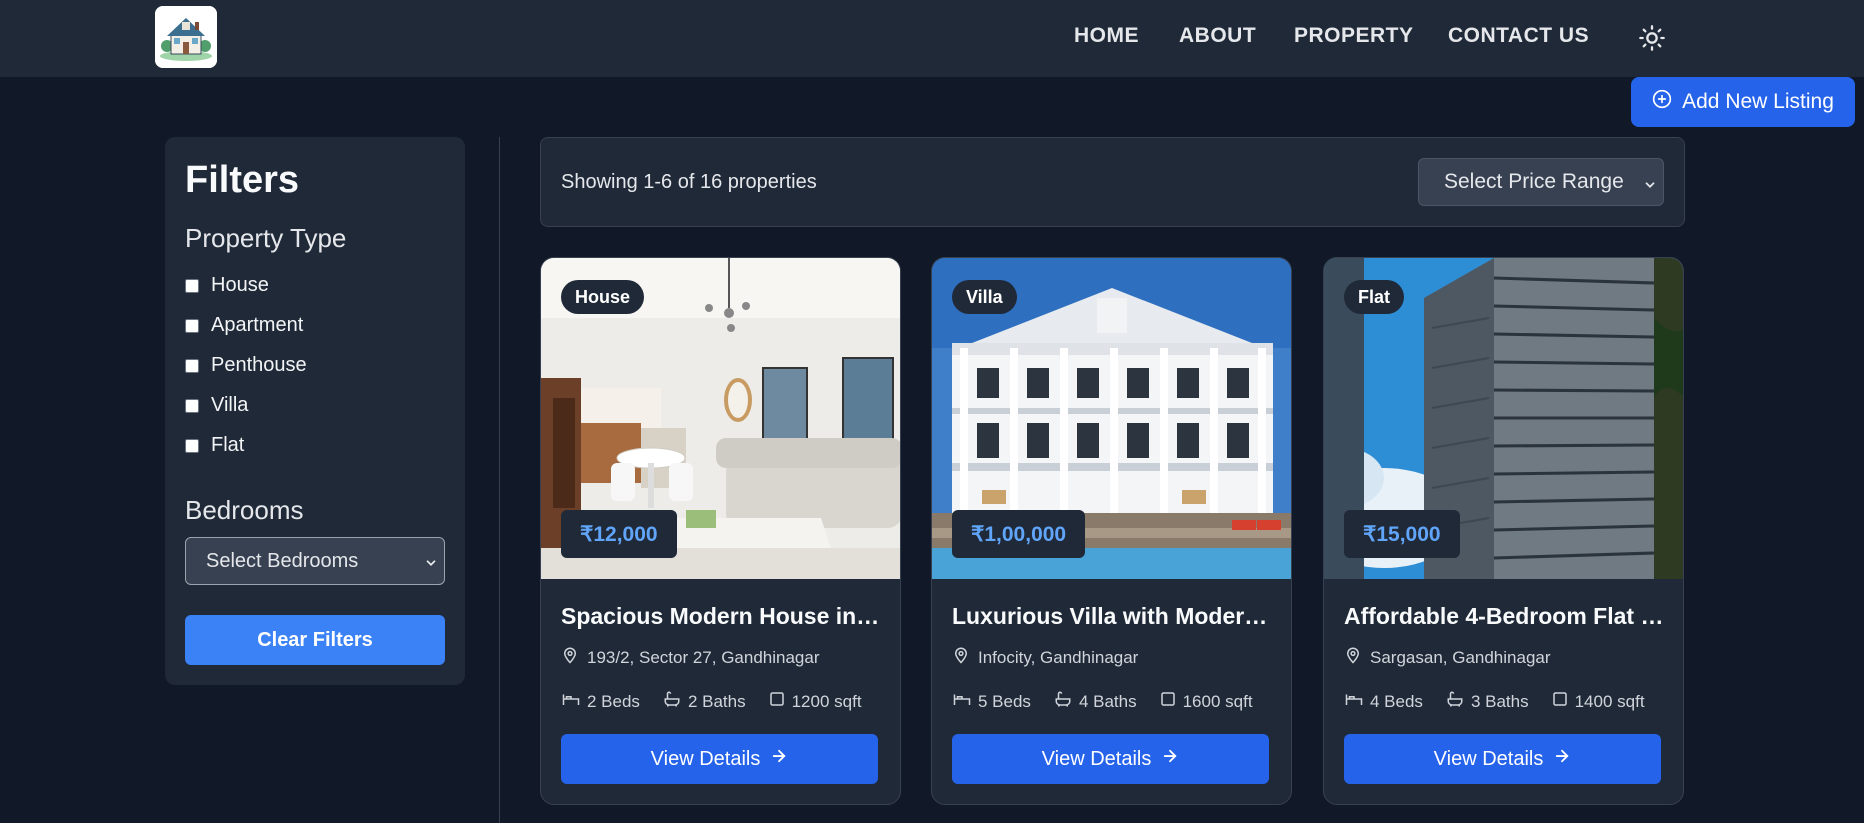 This screenshot has width=1864, height=823. What do you see at coordinates (826, 701) in the screenshot?
I see `area-text: 1200 sqft` at bounding box center [826, 701].